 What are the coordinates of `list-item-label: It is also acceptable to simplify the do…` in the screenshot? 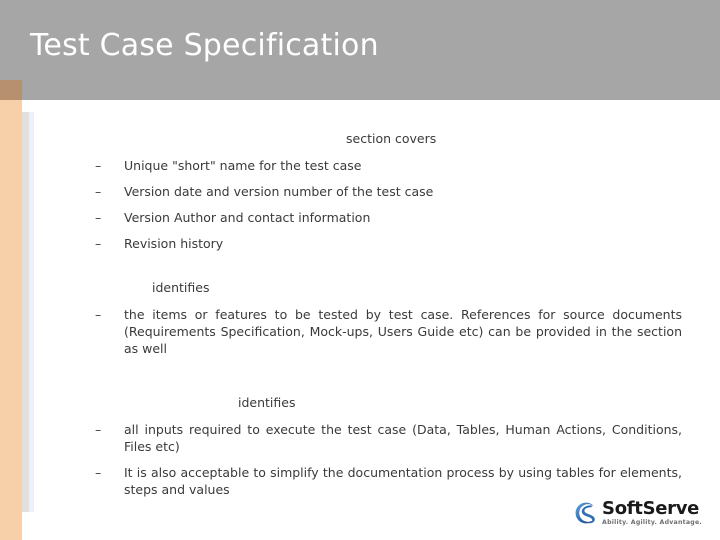 It's located at (403, 481).